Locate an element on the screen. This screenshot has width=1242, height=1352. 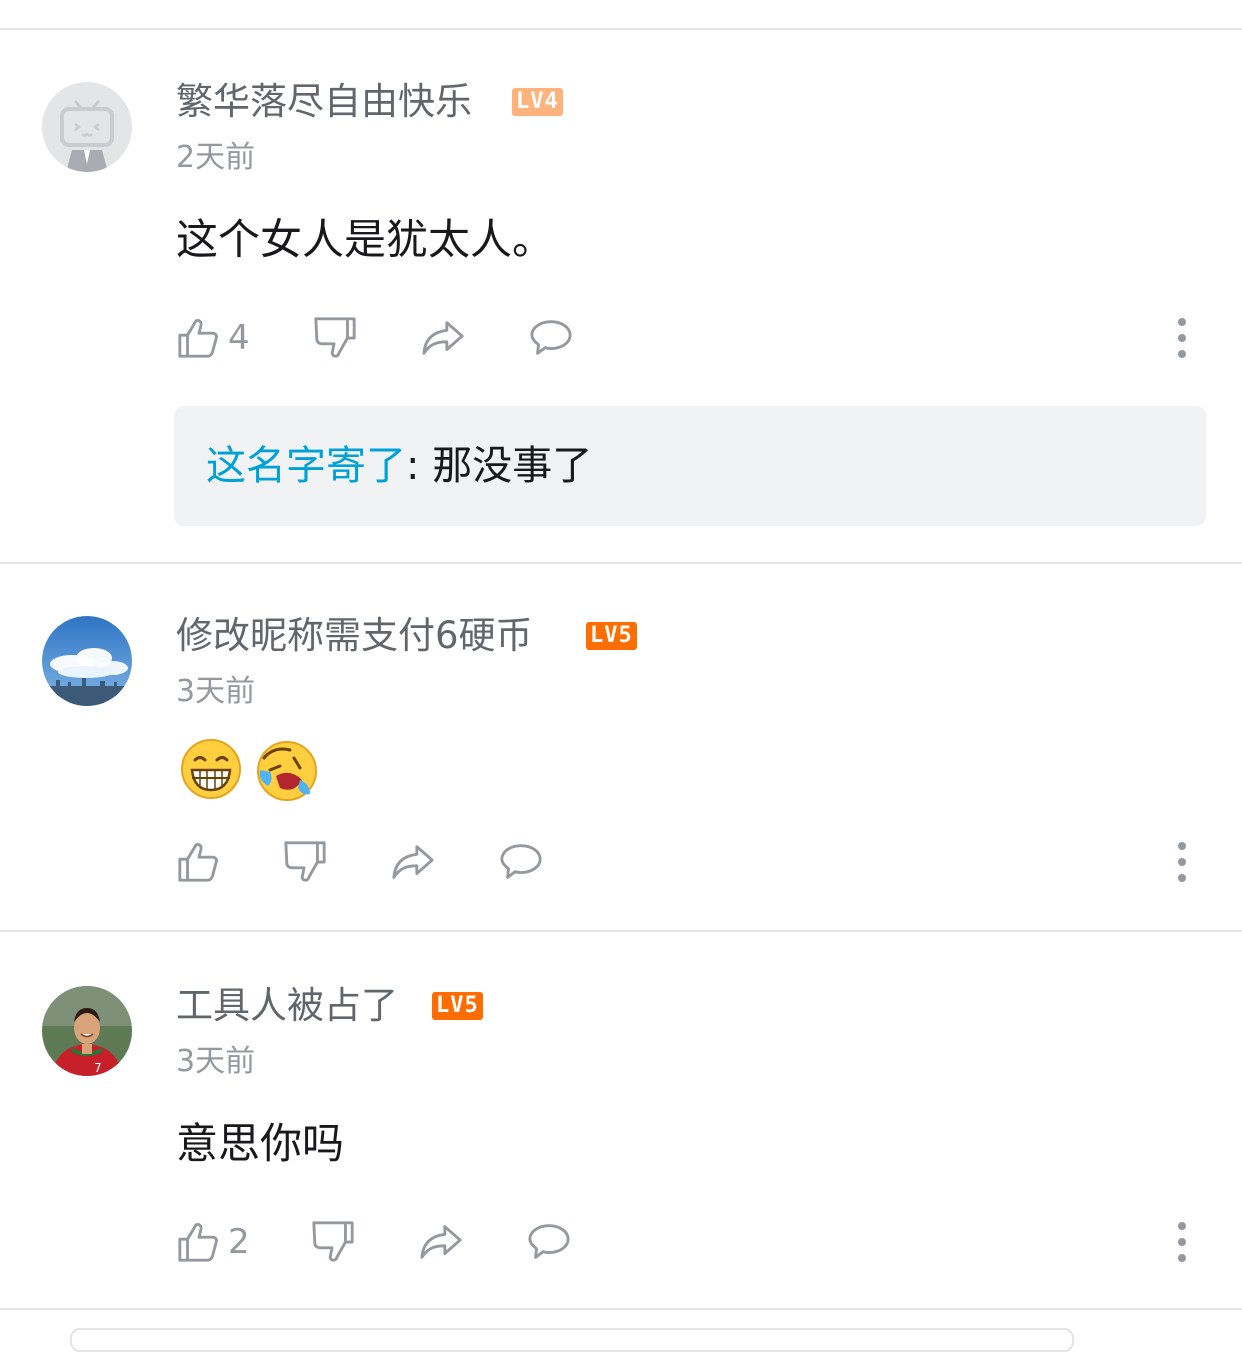
svg-text: 7 is located at coordinates (98, 1068).